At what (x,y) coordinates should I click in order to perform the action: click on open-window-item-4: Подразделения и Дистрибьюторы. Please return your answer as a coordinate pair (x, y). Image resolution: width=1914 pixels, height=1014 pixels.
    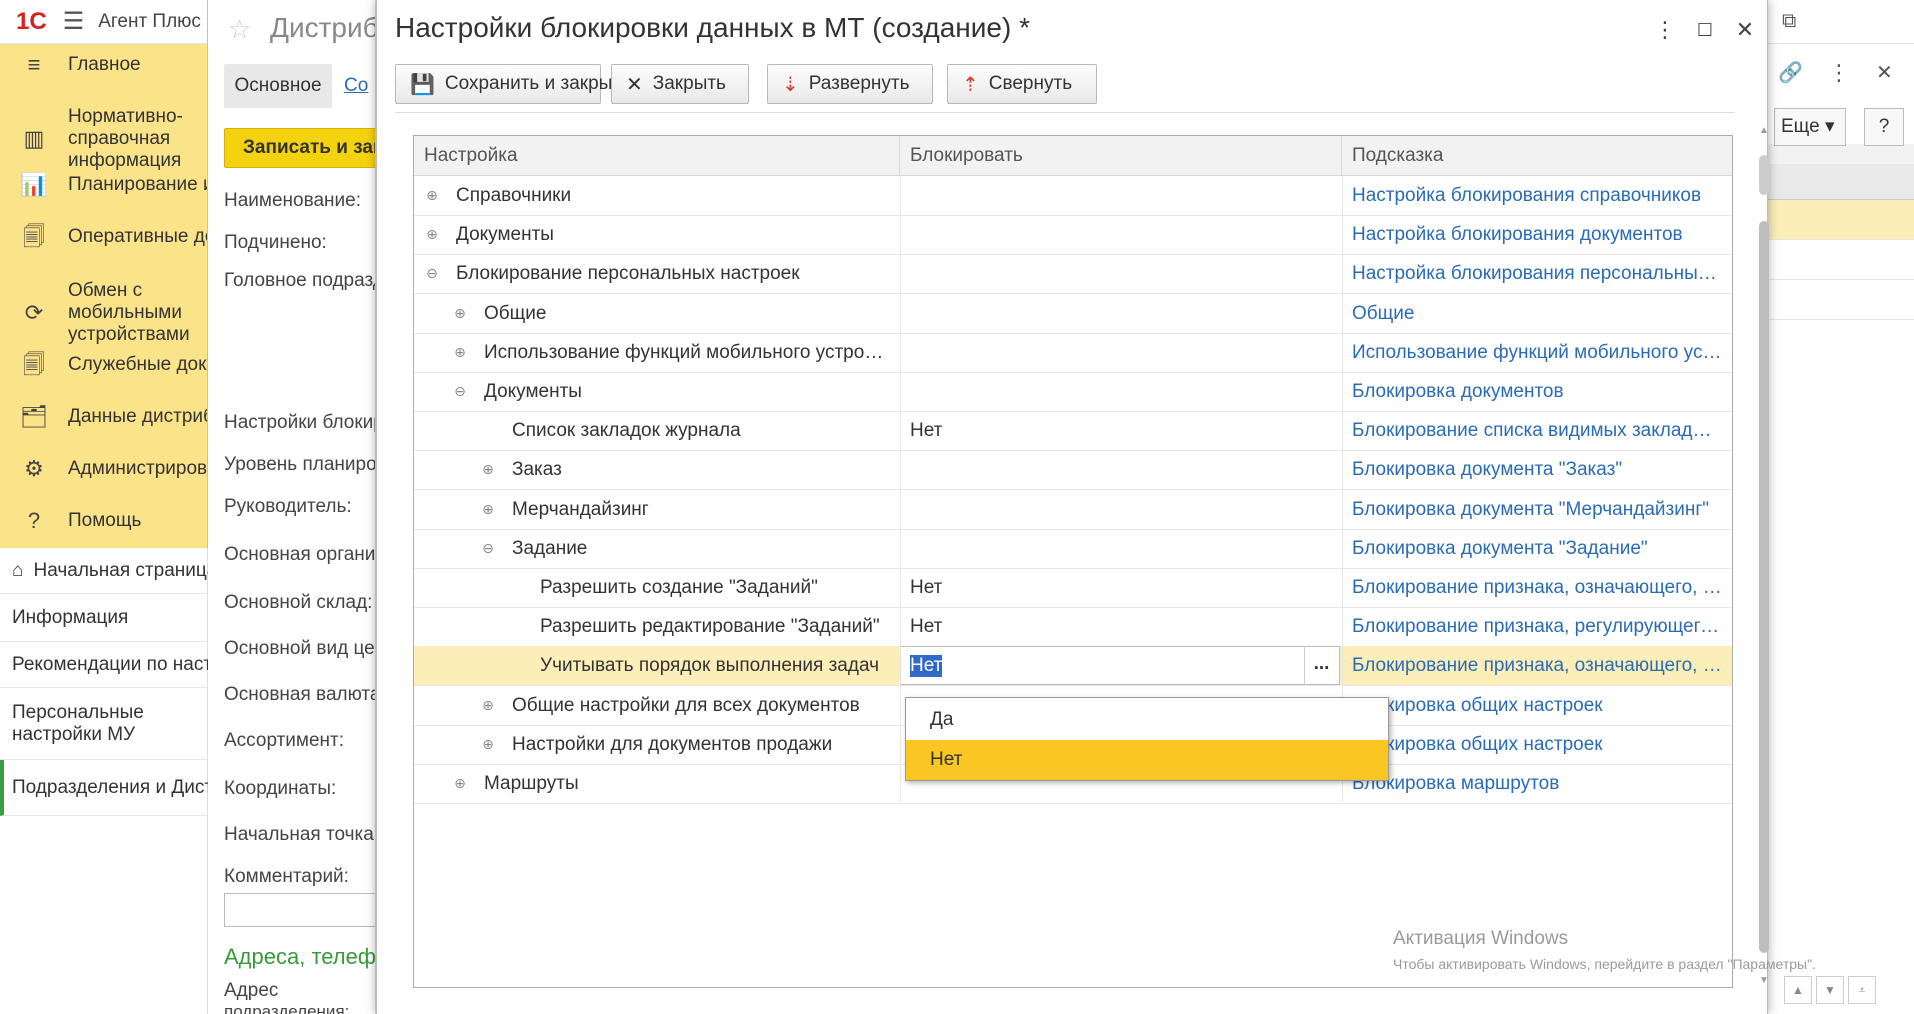
    Looking at the image, I should click on (104, 788).